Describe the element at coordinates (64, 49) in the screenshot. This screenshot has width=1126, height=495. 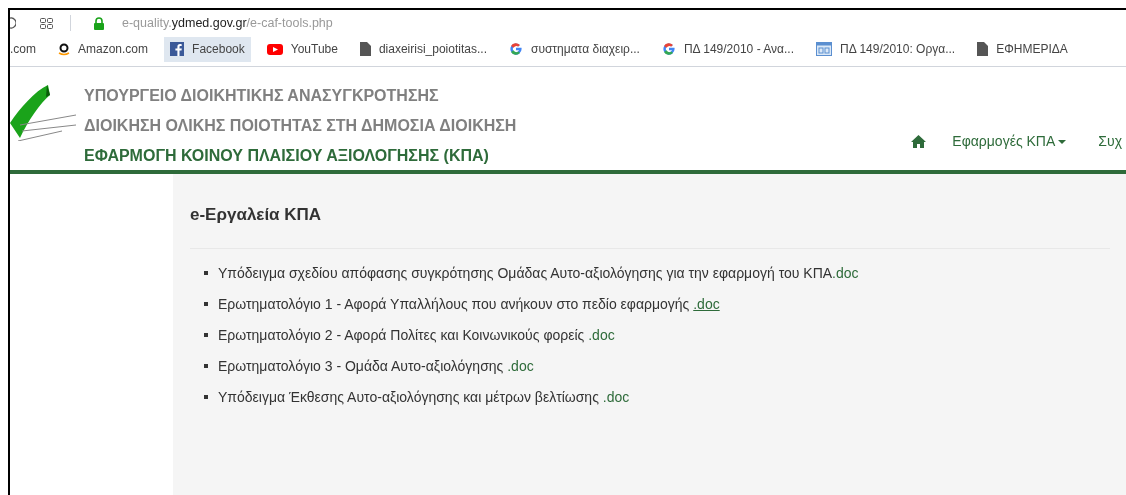
I see `amazon-icon` at that location.